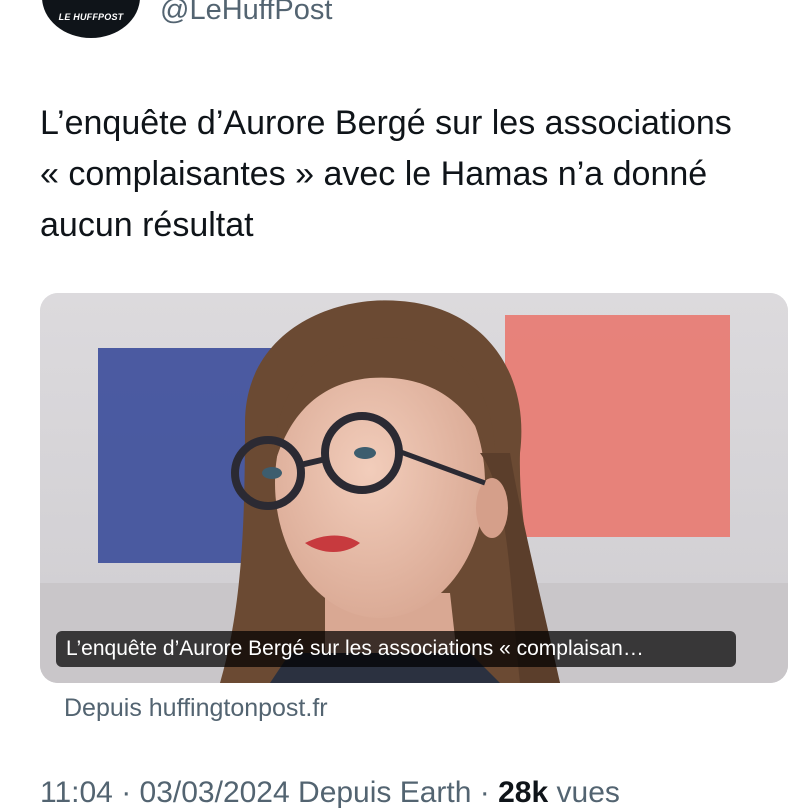 This screenshot has height=811, width=811. What do you see at coordinates (584, 792) in the screenshot?
I see `views-label: vues` at bounding box center [584, 792].